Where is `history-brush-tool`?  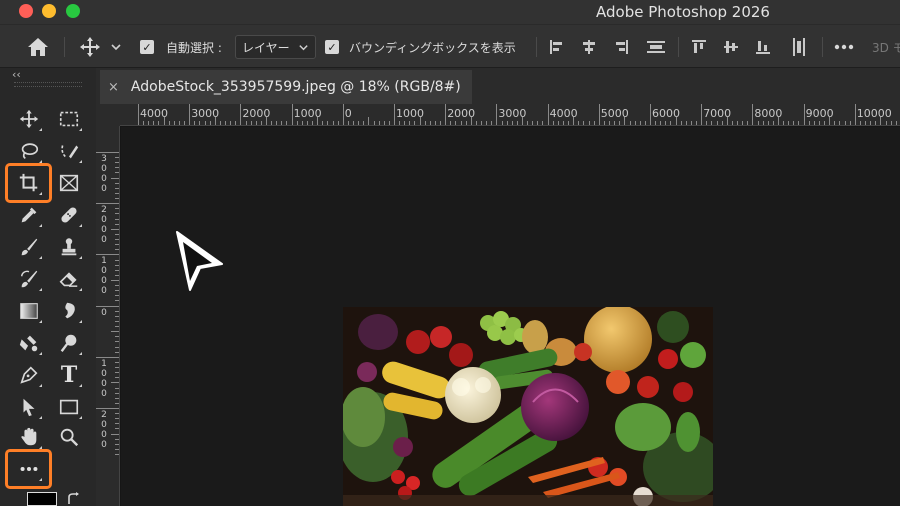 history-brush-tool is located at coordinates (29, 279).